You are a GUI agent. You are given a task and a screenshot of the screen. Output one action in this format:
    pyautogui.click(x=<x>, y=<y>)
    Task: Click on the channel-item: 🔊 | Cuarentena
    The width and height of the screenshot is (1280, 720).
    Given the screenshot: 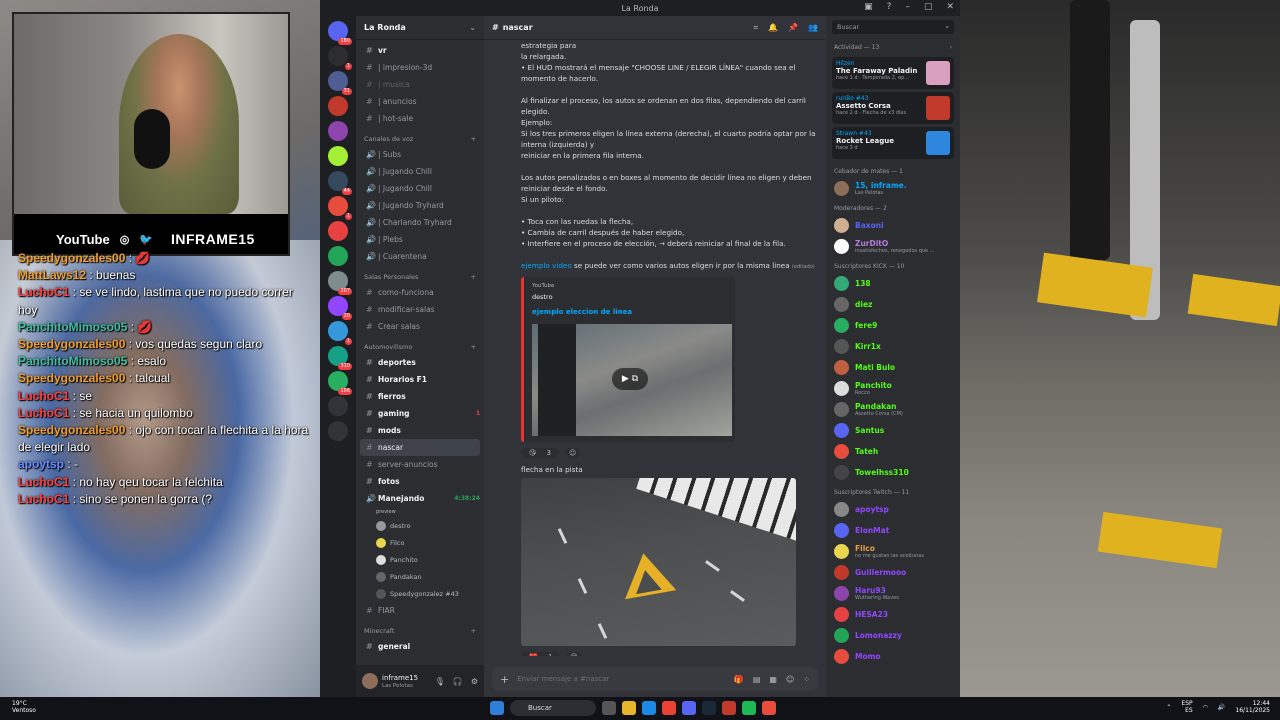 What is the action you would take?
    pyautogui.click(x=420, y=256)
    